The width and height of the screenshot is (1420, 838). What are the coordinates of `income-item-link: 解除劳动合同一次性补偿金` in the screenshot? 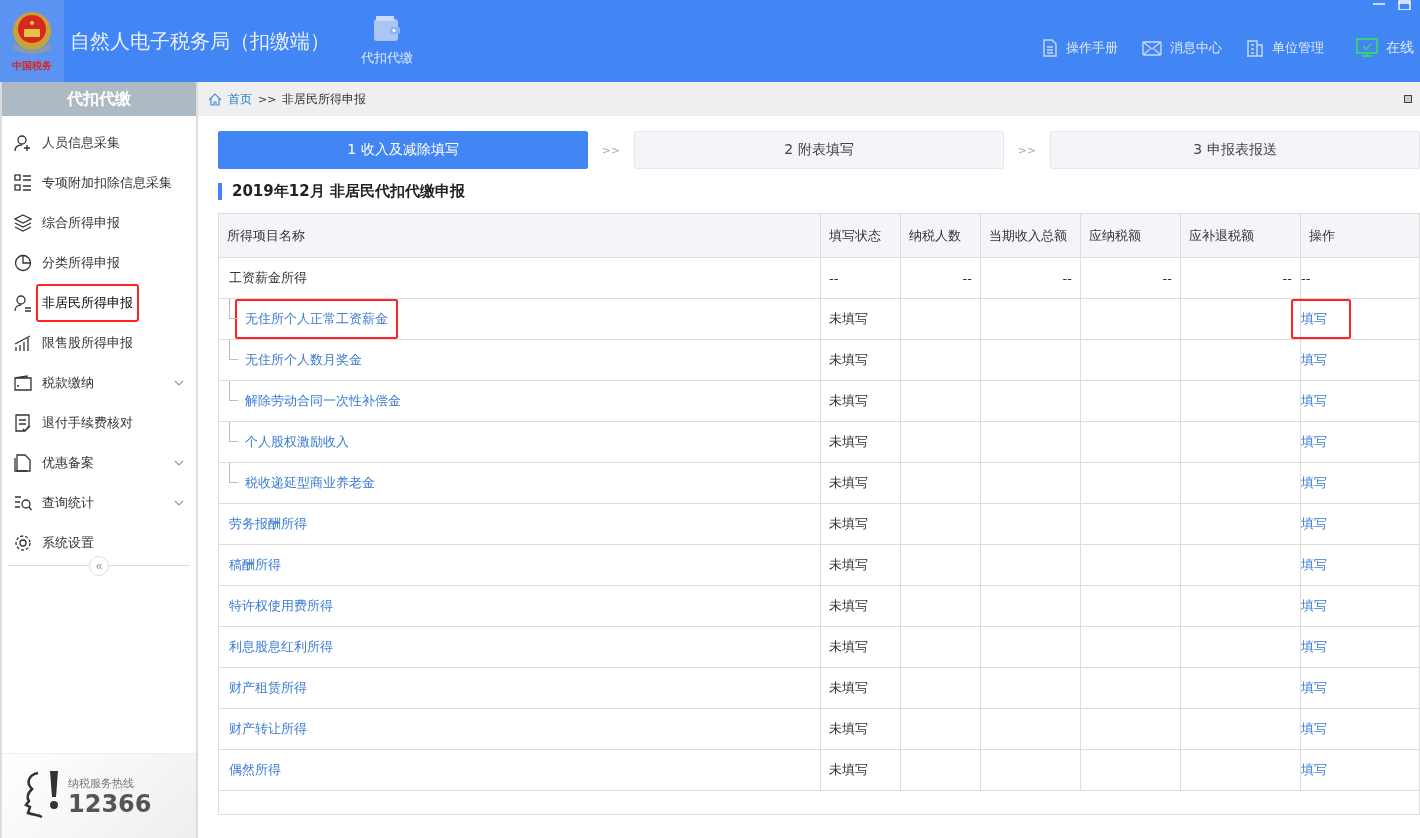 It's located at (323, 401).